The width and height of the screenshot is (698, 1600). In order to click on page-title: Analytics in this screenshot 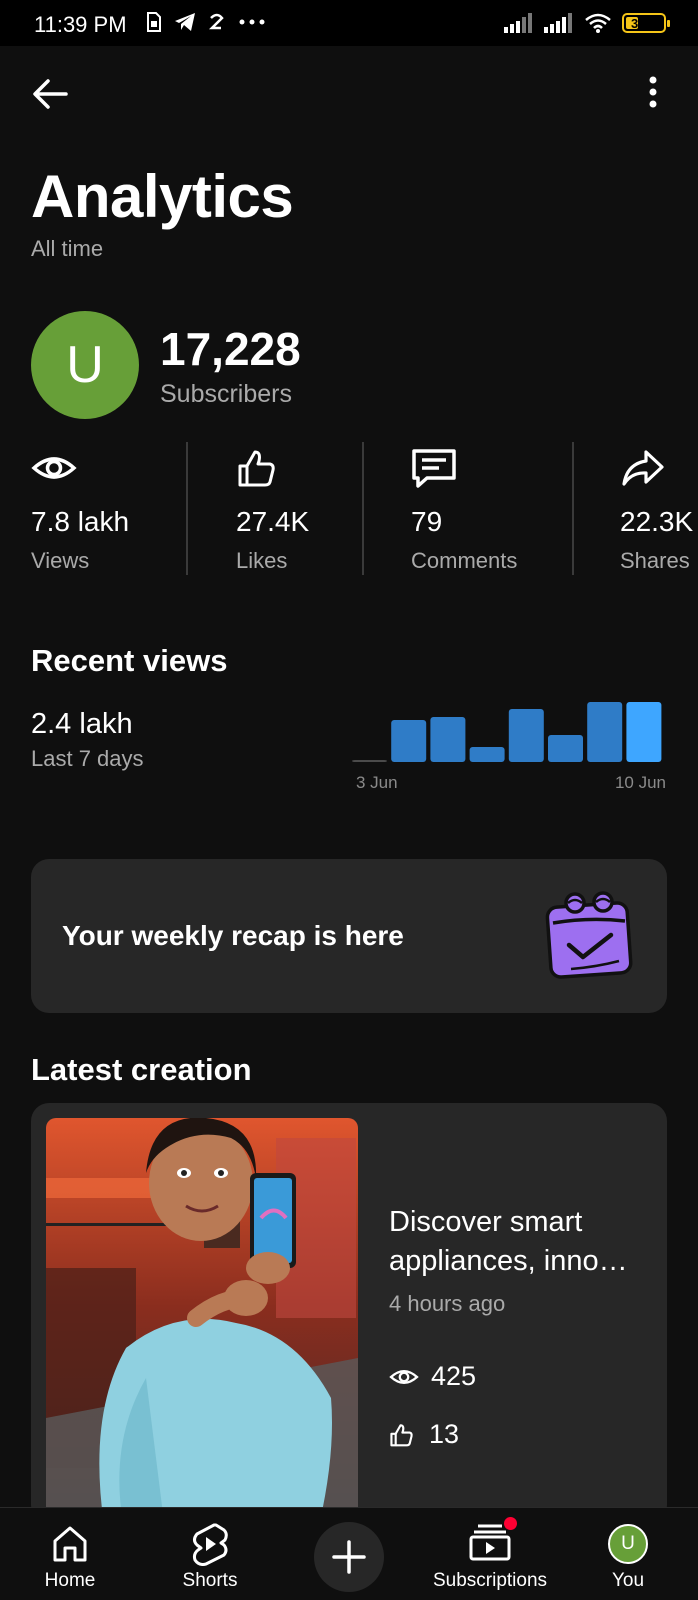, I will do `click(162, 196)`.